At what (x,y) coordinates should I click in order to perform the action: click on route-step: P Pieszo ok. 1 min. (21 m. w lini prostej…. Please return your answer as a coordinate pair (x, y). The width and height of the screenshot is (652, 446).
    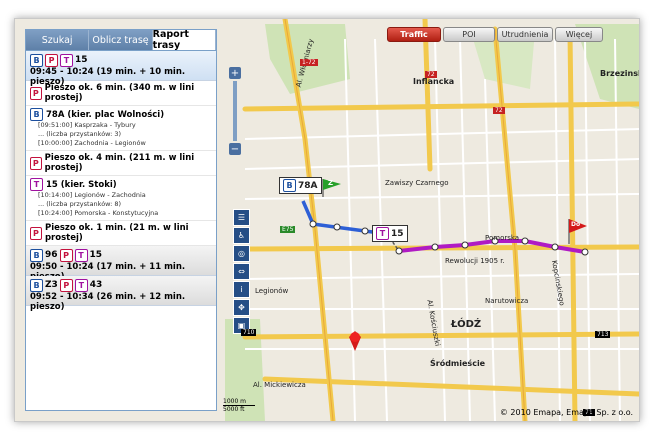
    Looking at the image, I should click on (121, 233).